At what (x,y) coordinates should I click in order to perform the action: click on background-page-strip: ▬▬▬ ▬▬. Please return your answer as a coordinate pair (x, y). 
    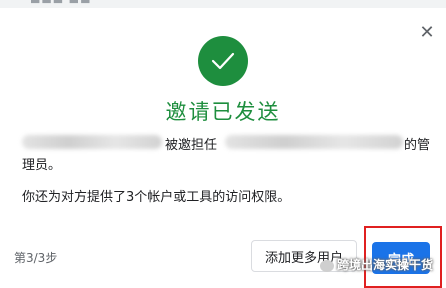
    Looking at the image, I should click on (223, 4).